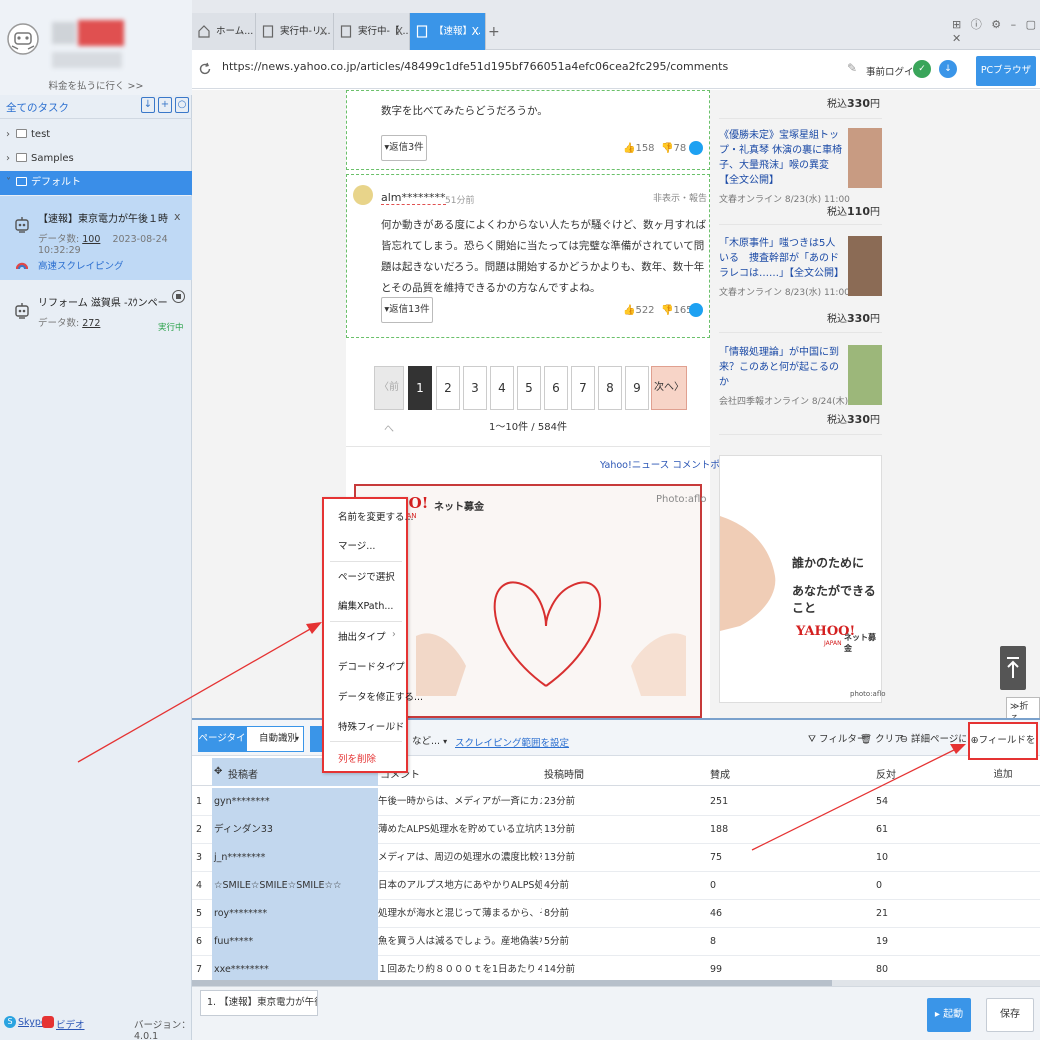 This screenshot has width=1040, height=1042. I want to click on menu-item-extract-type: 抽出タイプ ›, so click(367, 636).